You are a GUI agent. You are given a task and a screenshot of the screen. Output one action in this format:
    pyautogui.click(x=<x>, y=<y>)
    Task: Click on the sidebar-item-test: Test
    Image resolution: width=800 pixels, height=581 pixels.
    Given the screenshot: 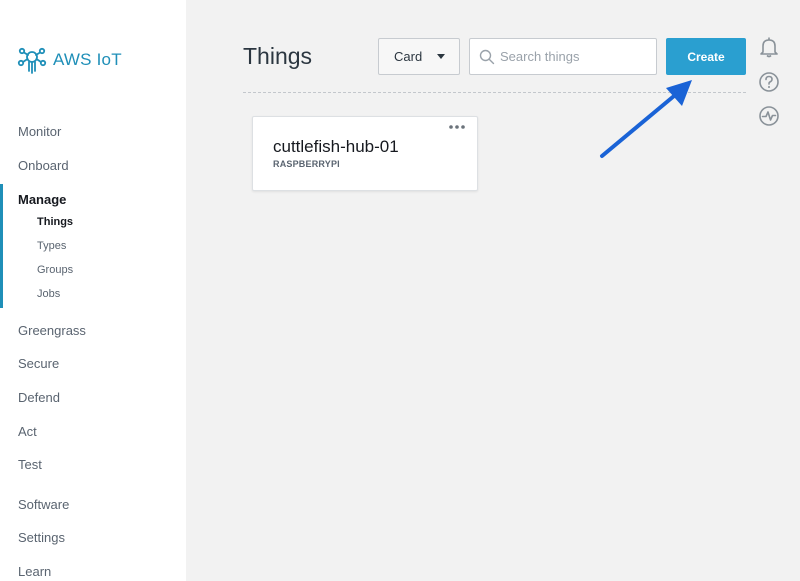 What is the action you would take?
    pyautogui.click(x=30, y=464)
    